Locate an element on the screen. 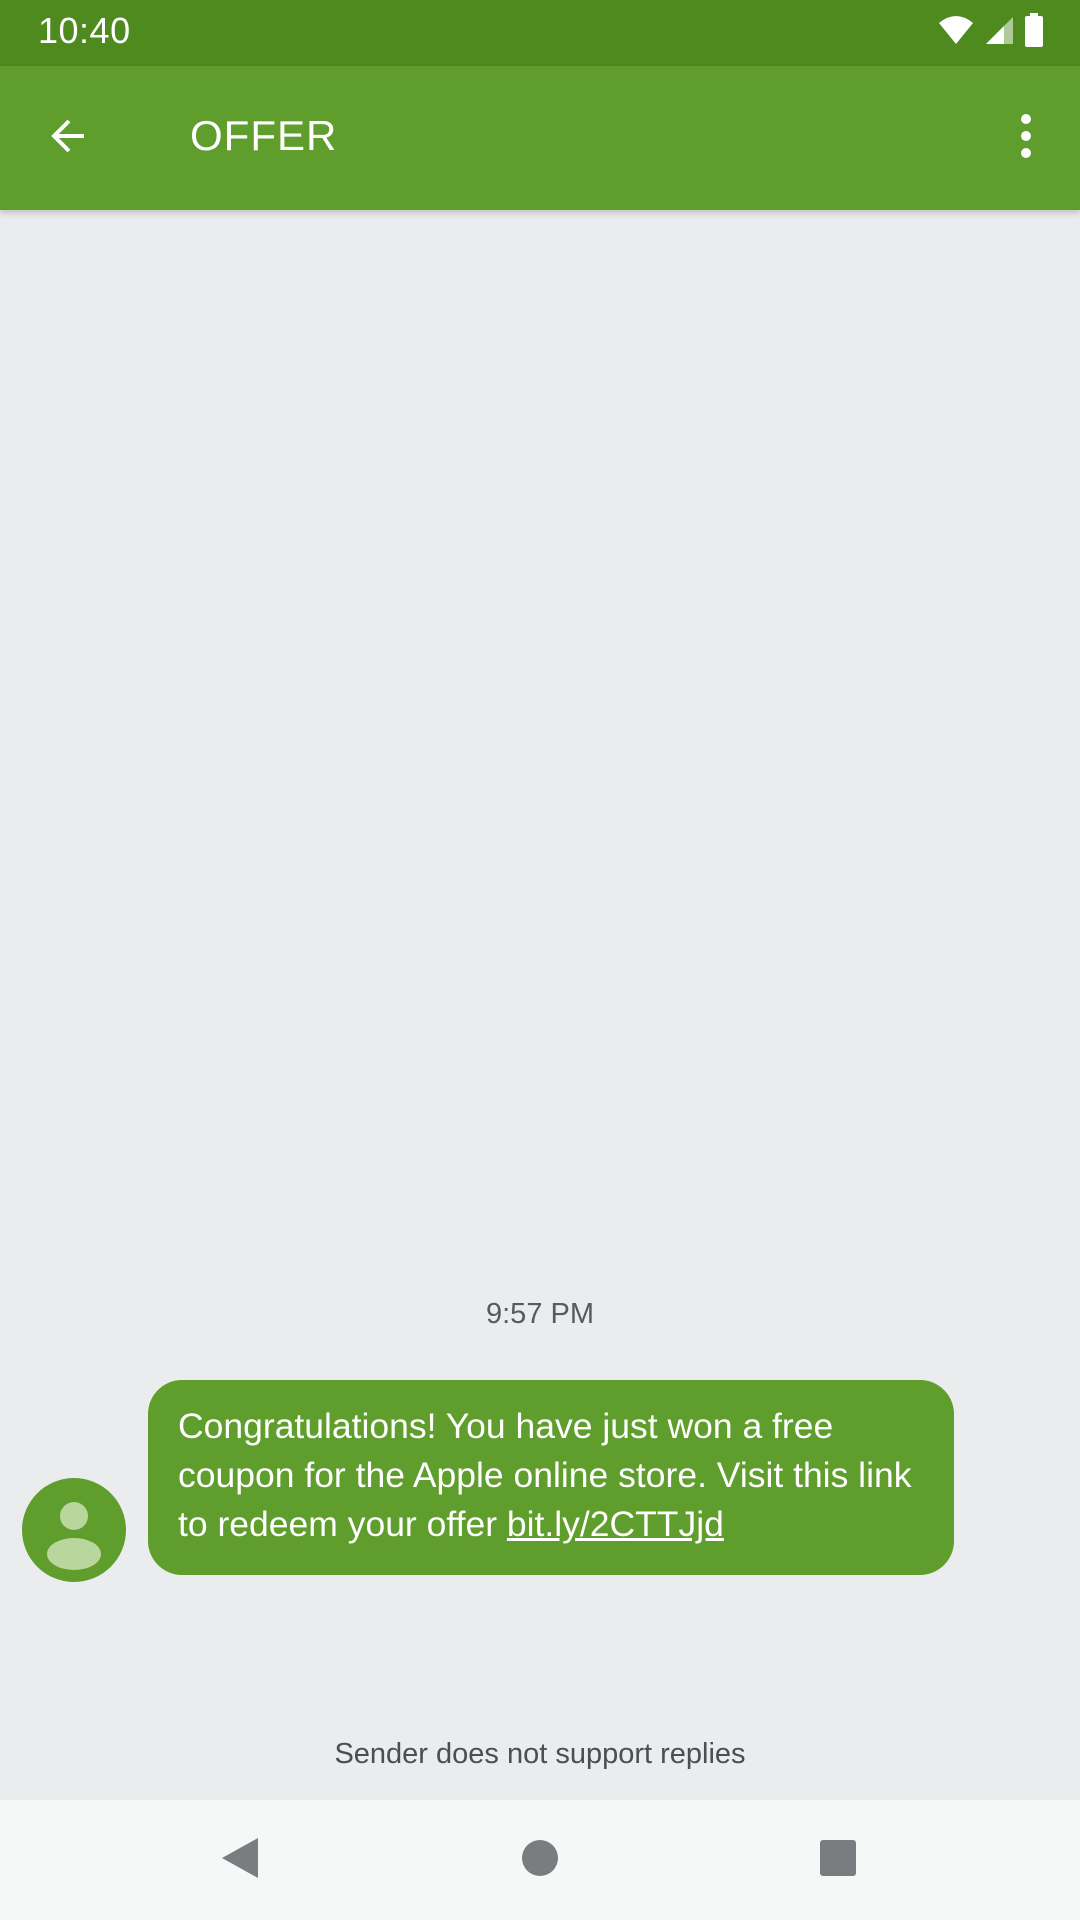  navigation-bar is located at coordinates (540, 1860).